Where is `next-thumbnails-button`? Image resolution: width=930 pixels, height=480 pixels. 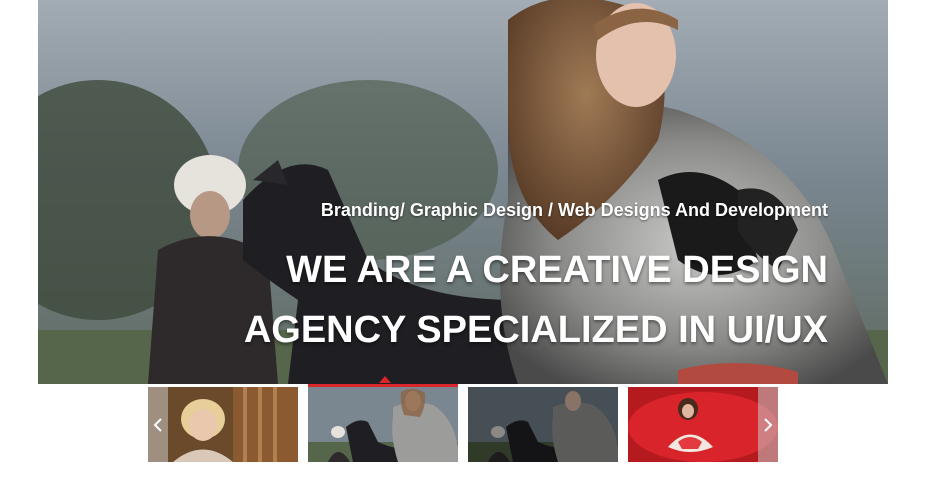
next-thumbnails-button is located at coordinates (768, 424).